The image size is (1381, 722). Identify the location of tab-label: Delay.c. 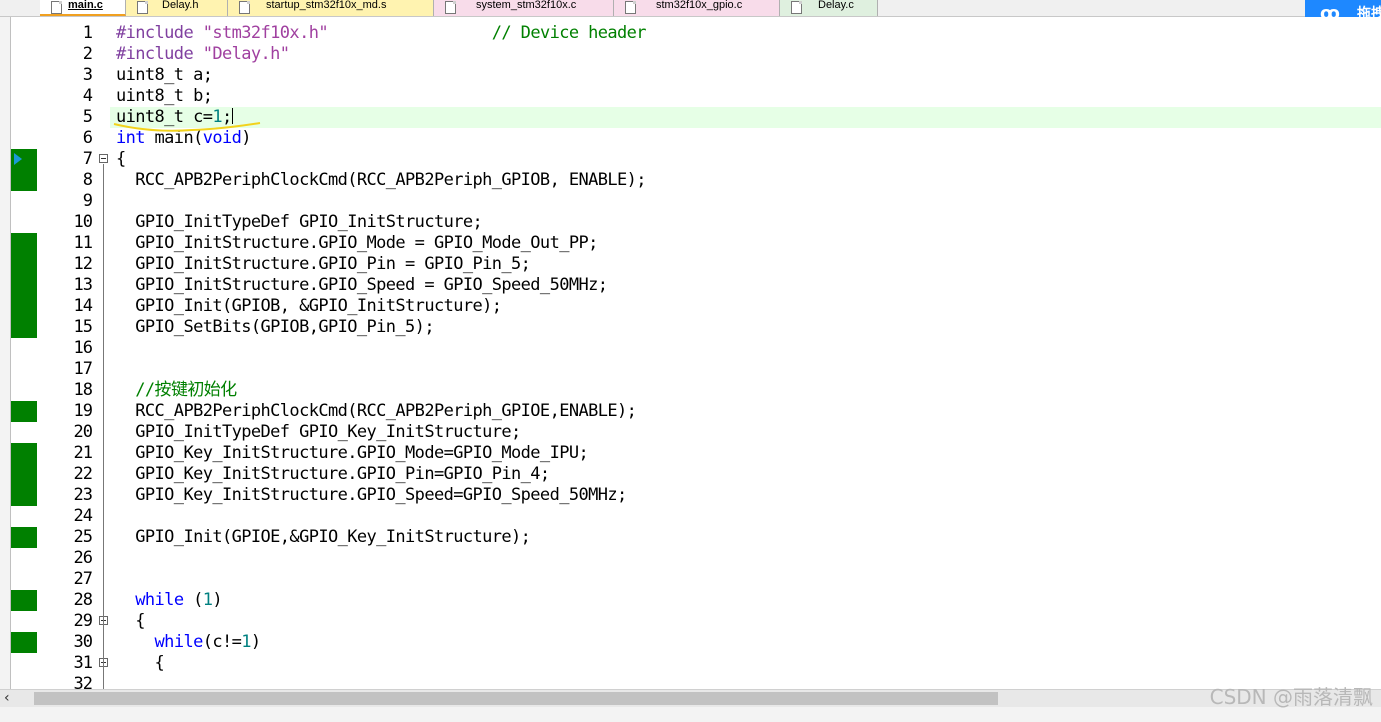
(836, 5).